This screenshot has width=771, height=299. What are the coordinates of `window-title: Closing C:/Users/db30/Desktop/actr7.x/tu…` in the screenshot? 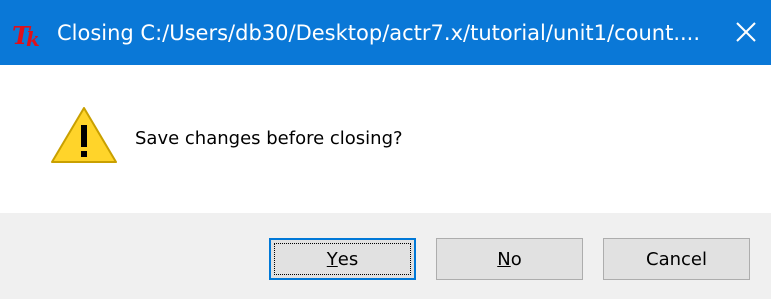 It's located at (379, 33).